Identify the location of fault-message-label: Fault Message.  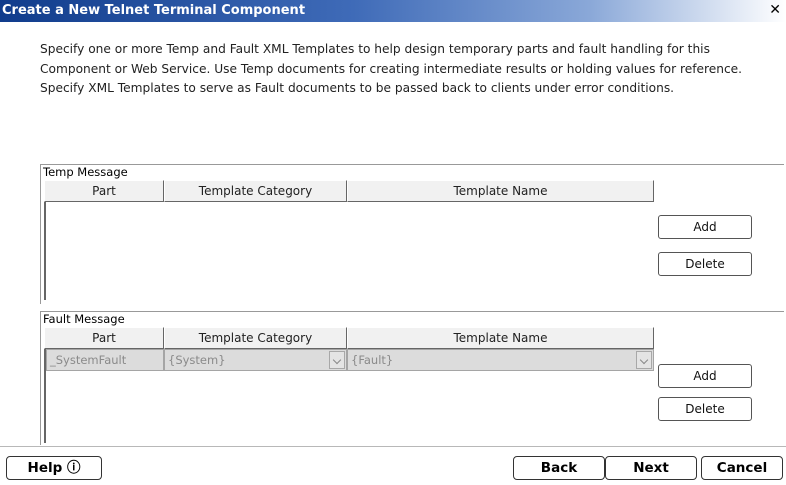
(84, 319).